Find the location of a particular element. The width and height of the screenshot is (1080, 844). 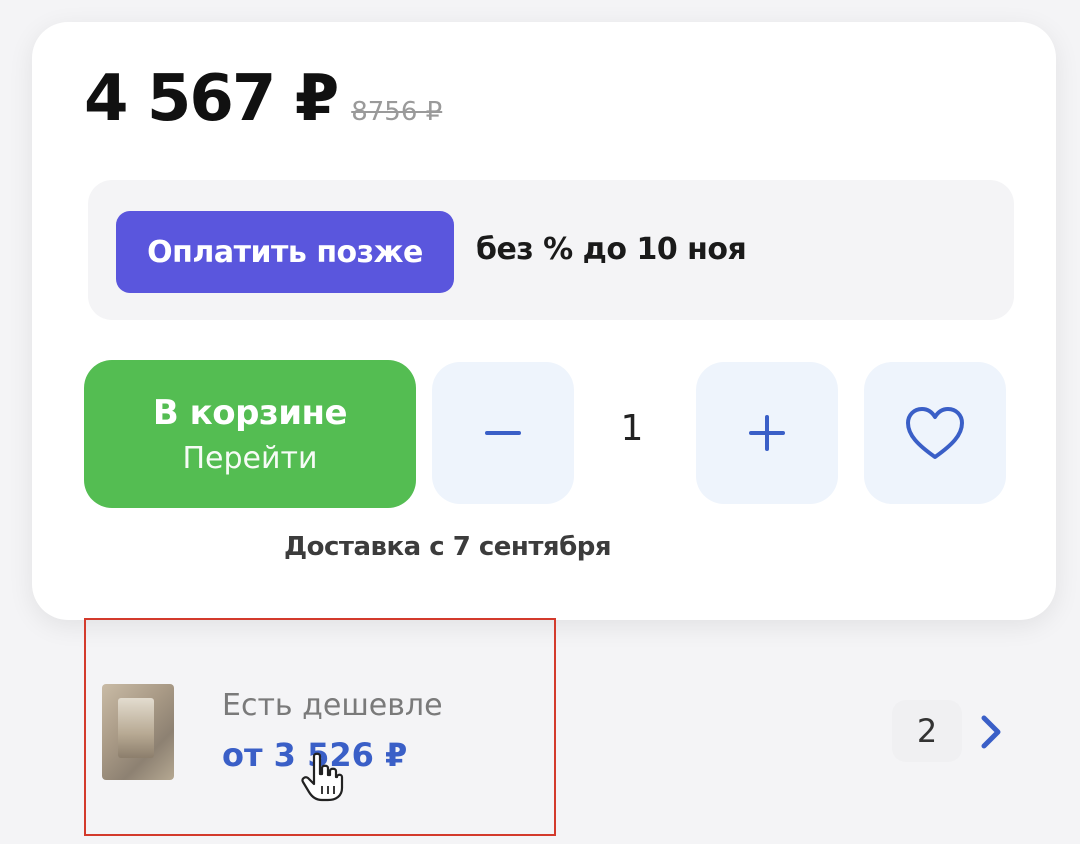

heart-icon is located at coordinates (935, 433).